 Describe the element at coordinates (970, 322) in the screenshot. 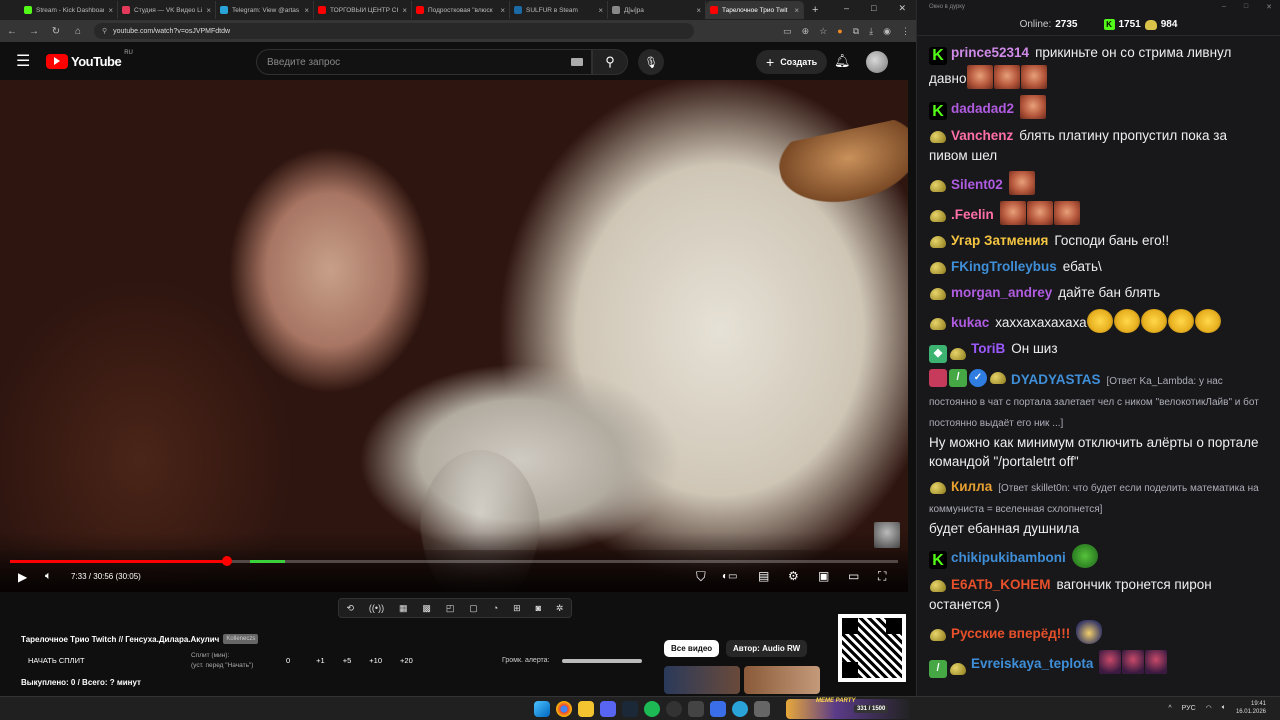

I see `chat-username: kukac` at that location.